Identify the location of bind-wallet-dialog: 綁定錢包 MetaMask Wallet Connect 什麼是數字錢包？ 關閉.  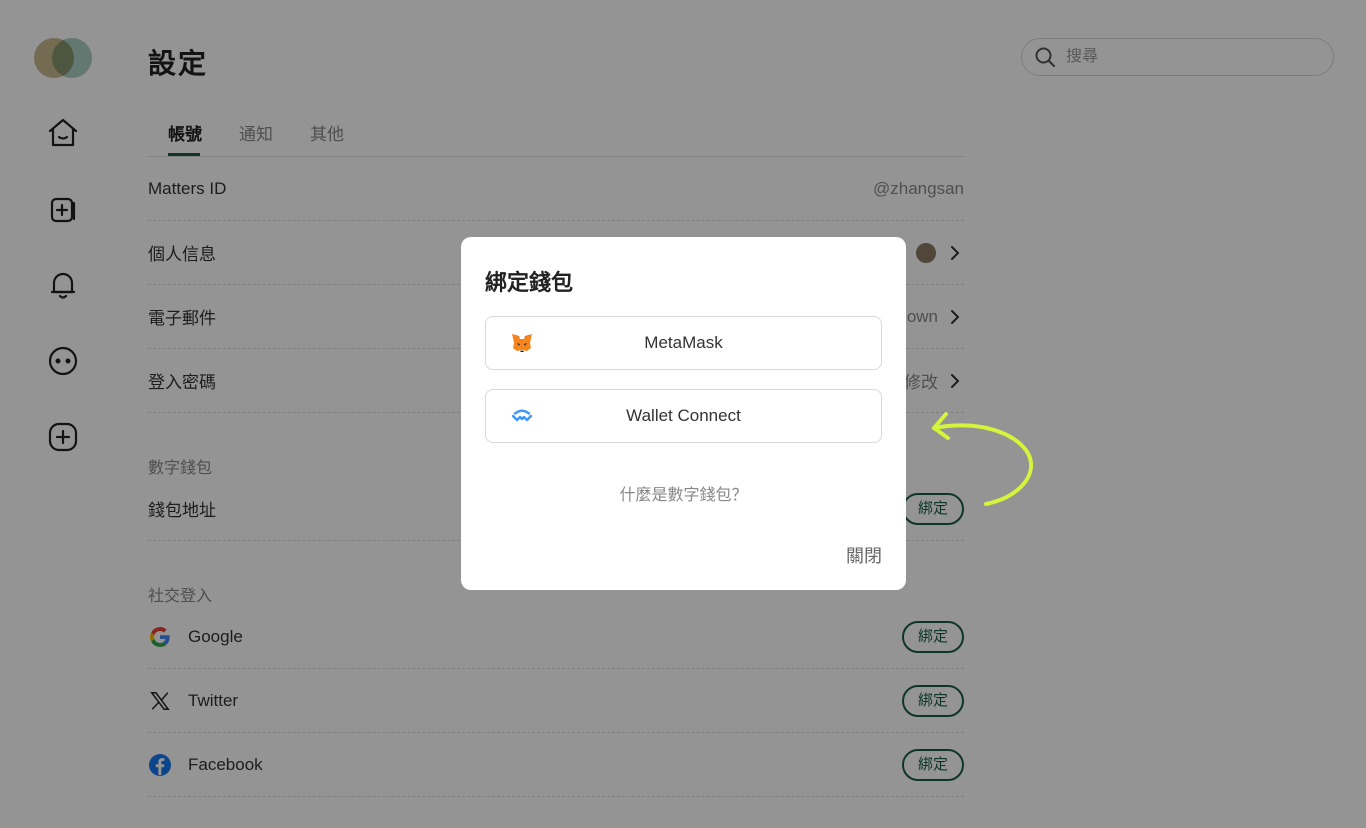
(683, 413).